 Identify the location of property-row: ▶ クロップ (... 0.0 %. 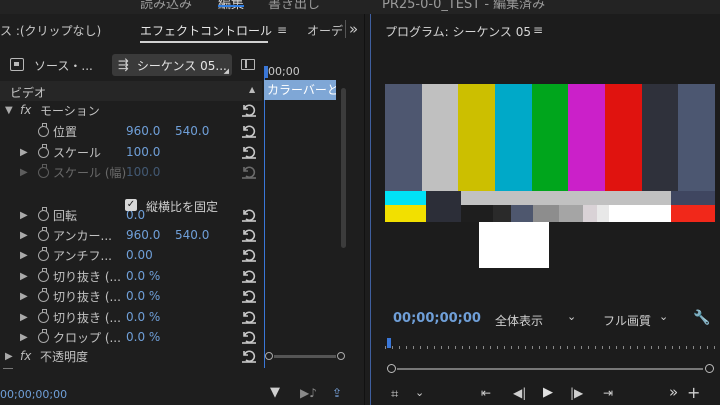
(131, 337).